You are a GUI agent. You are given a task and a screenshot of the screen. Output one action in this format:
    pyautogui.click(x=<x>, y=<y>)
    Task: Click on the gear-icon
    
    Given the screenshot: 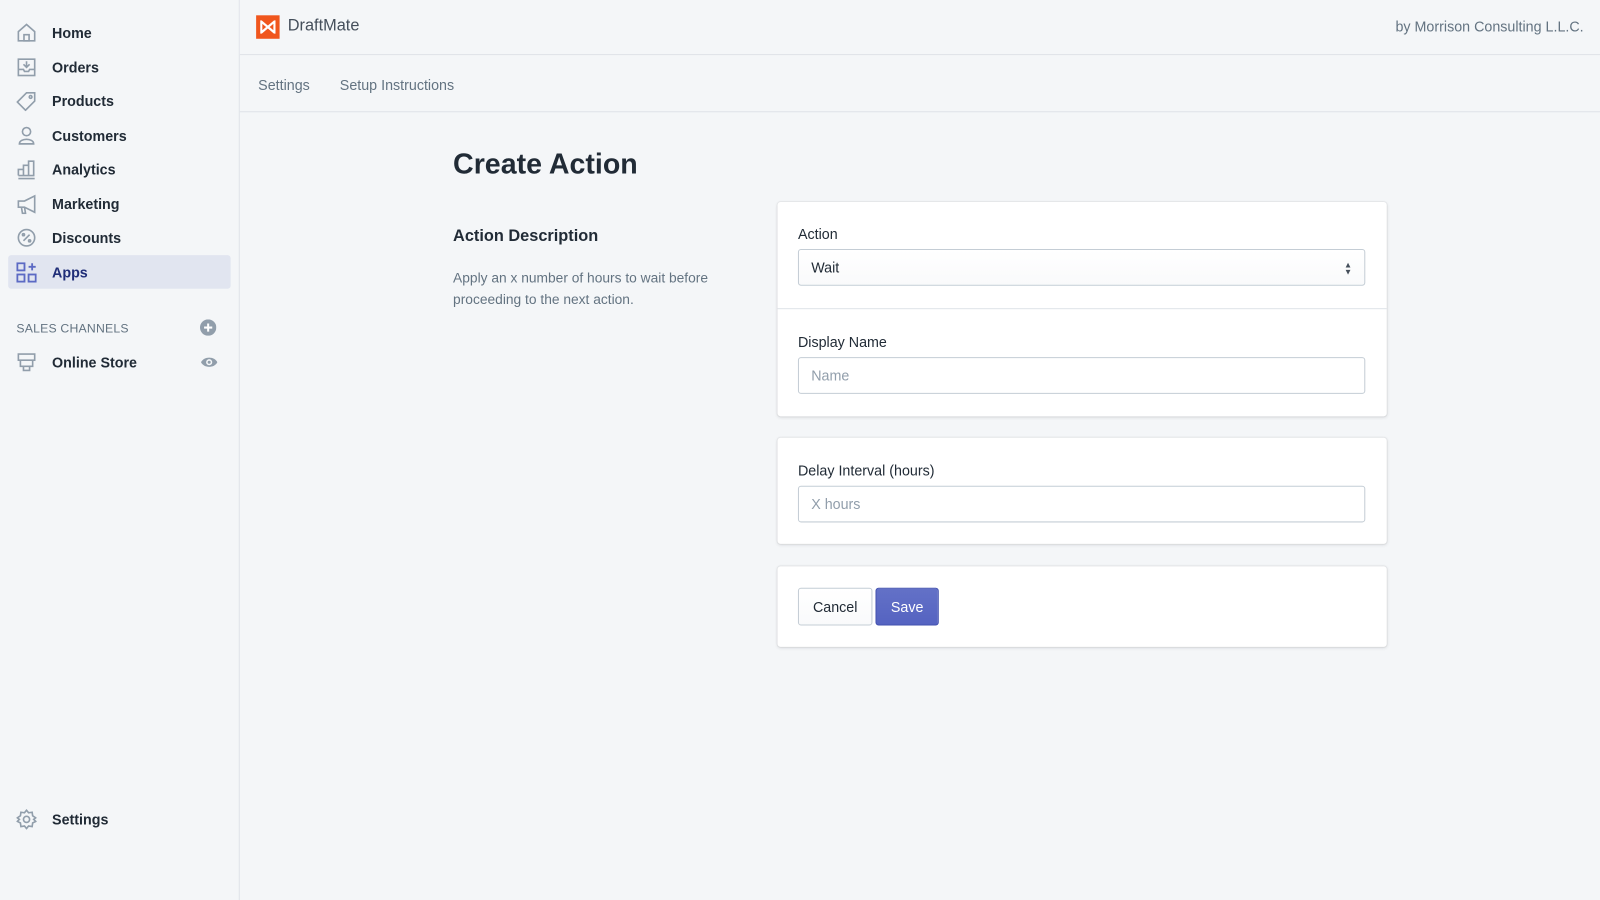 What is the action you would take?
    pyautogui.click(x=26, y=819)
    